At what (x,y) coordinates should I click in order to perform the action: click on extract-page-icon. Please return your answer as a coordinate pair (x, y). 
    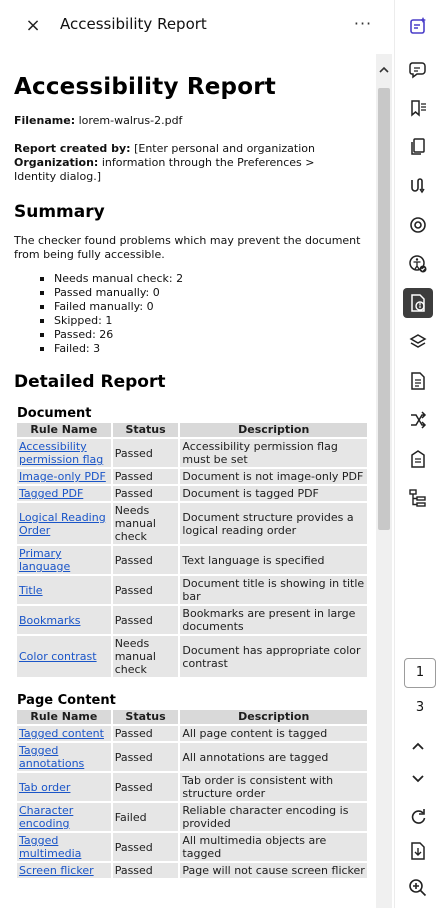
    Looking at the image, I should click on (418, 851).